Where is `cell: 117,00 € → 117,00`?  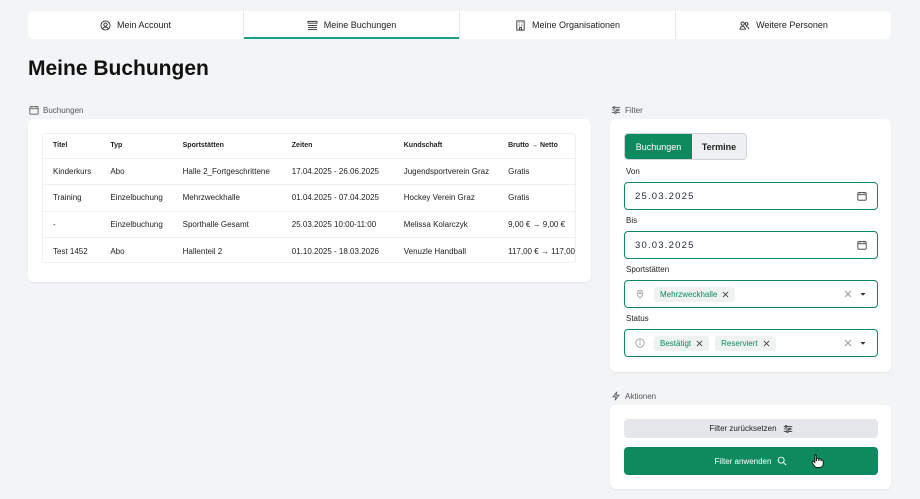 cell: 117,00 € → 117,00 is located at coordinates (536, 249).